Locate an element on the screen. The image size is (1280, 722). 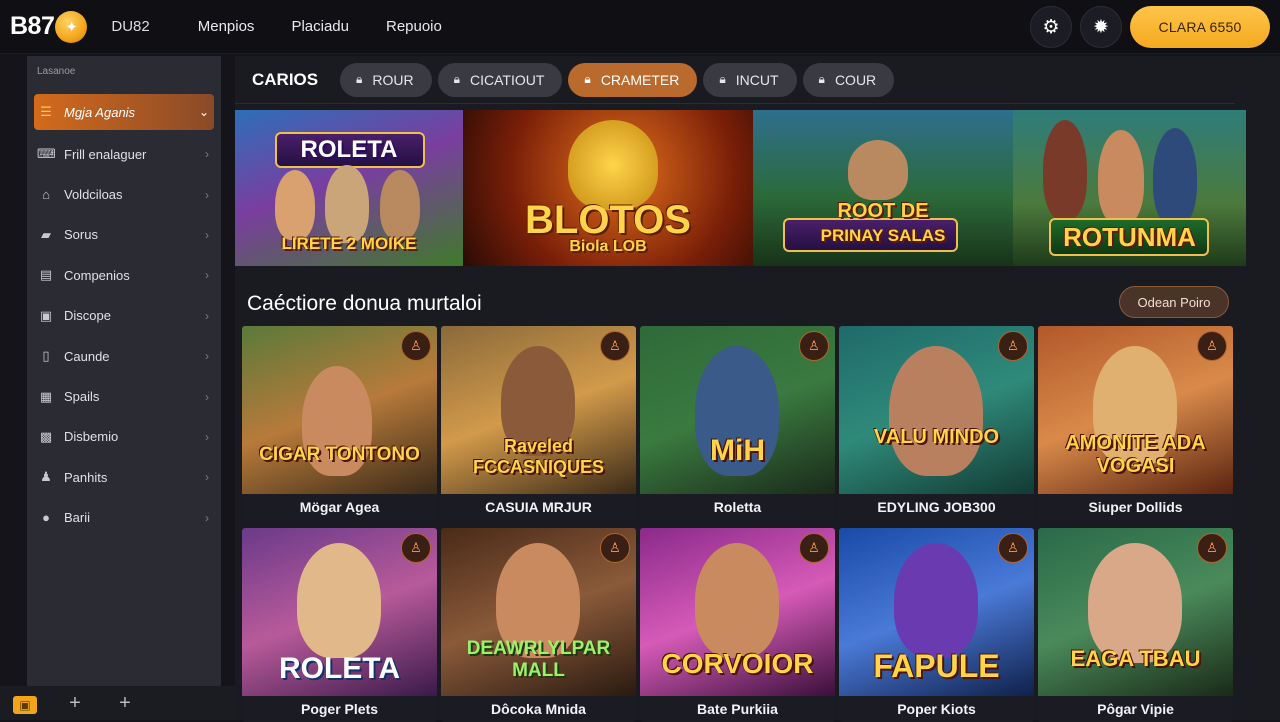
wallet-button: ▣ is located at coordinates (25, 703).